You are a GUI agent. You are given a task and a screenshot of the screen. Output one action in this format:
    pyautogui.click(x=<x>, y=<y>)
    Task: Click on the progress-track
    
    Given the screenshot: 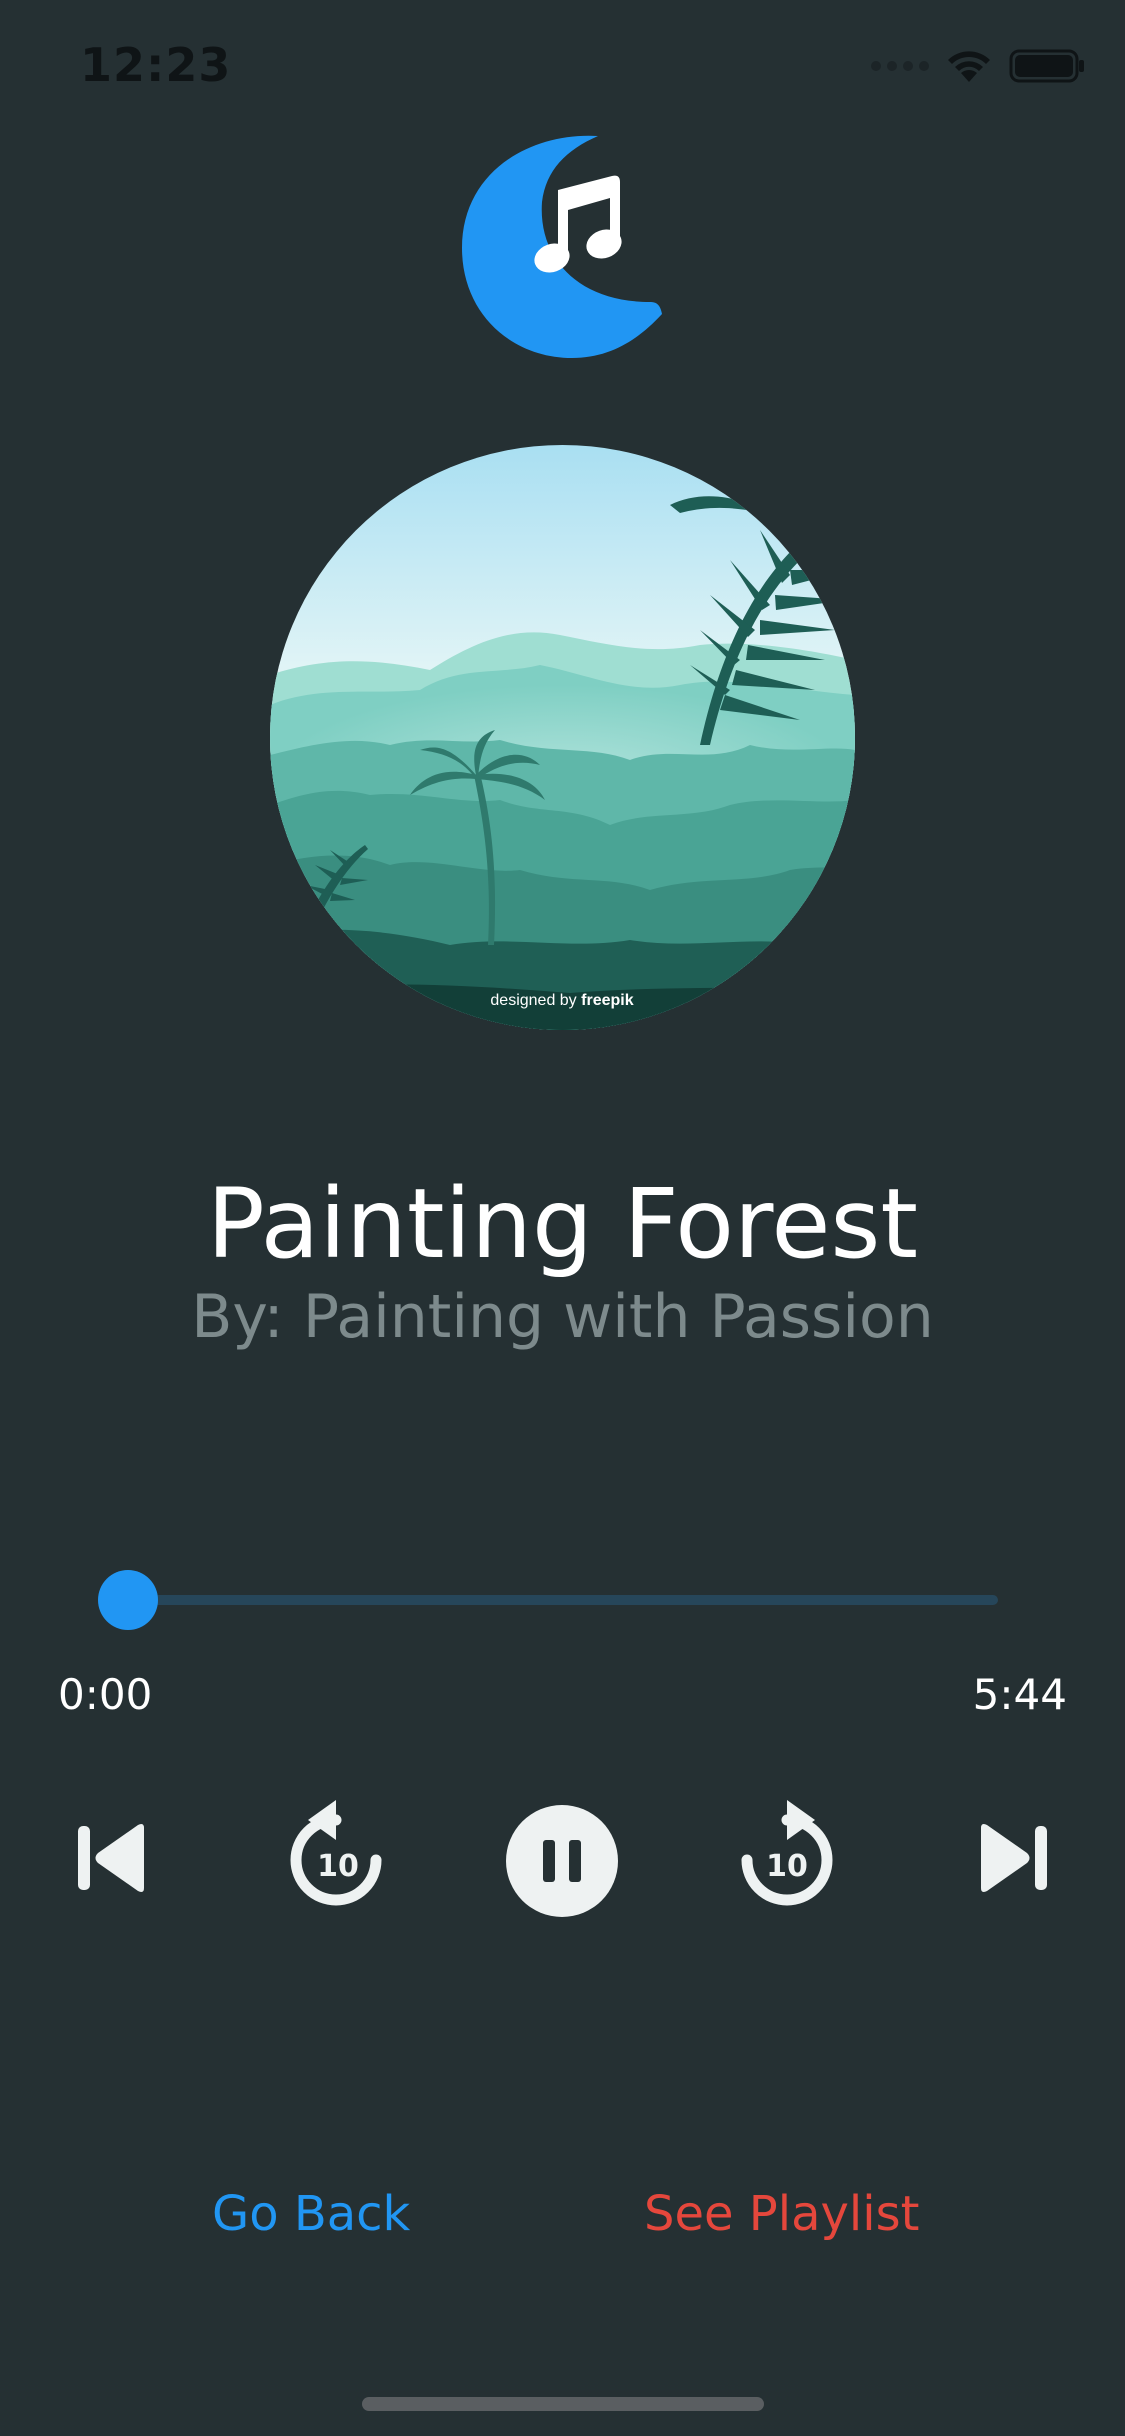 What is the action you would take?
    pyautogui.click(x=563, y=1600)
    